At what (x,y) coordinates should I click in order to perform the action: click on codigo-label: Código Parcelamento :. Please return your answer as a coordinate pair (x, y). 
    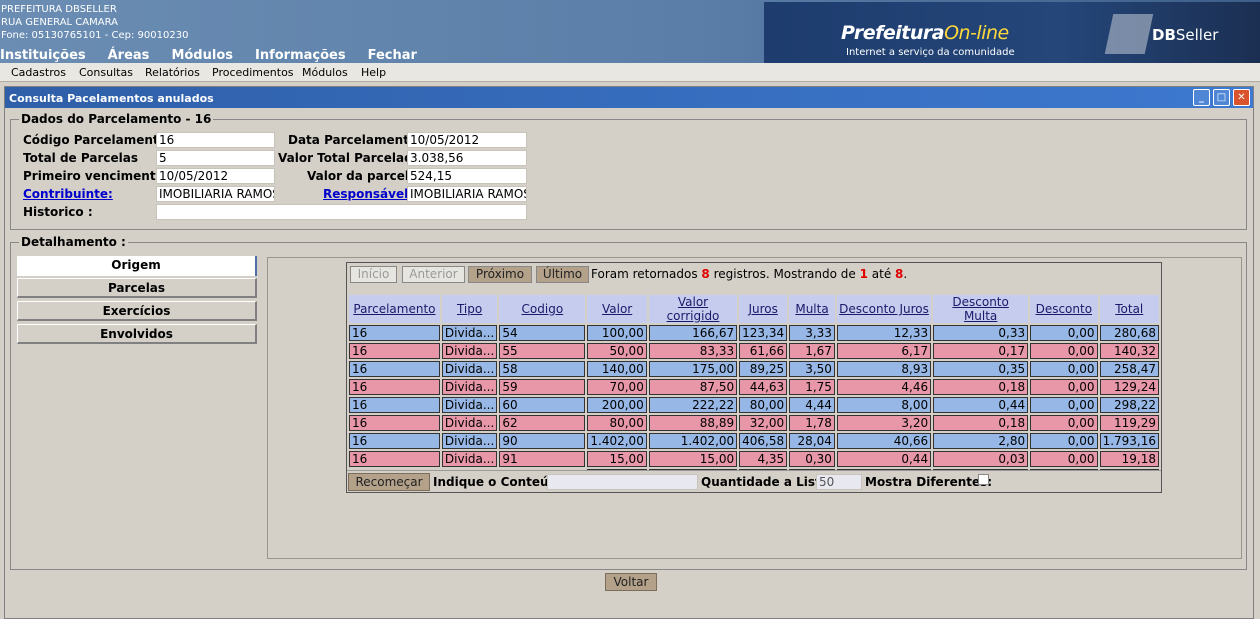
    Looking at the image, I should click on (99, 140).